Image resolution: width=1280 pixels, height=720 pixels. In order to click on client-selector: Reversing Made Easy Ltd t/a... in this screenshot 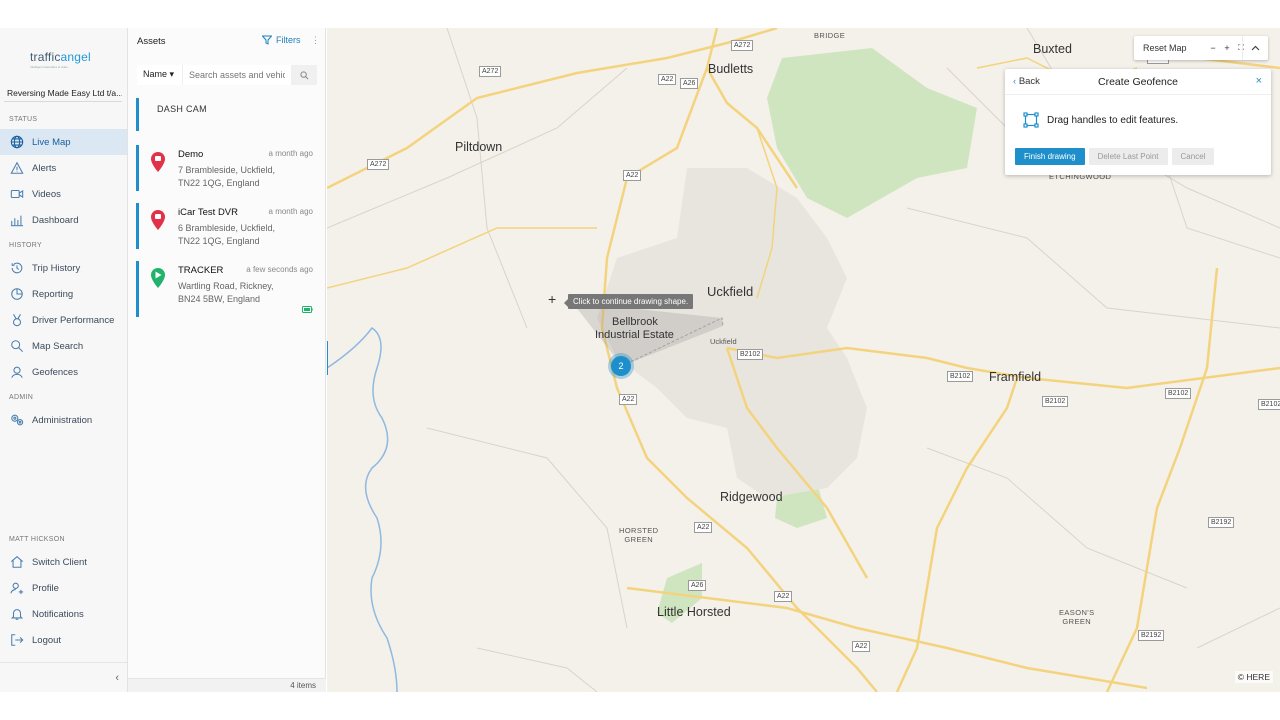, I will do `click(63, 94)`.